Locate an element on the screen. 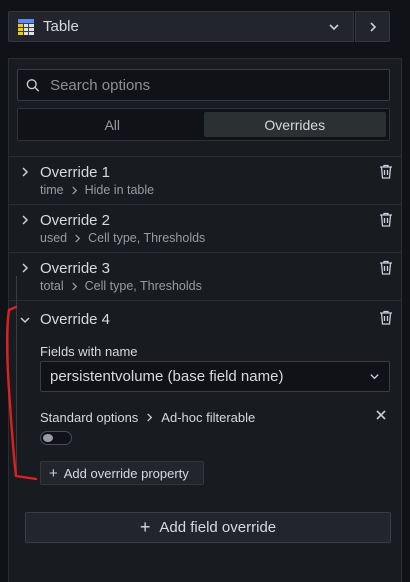 The width and height of the screenshot is (410, 582). options-tabs: All Overrides is located at coordinates (203, 124).